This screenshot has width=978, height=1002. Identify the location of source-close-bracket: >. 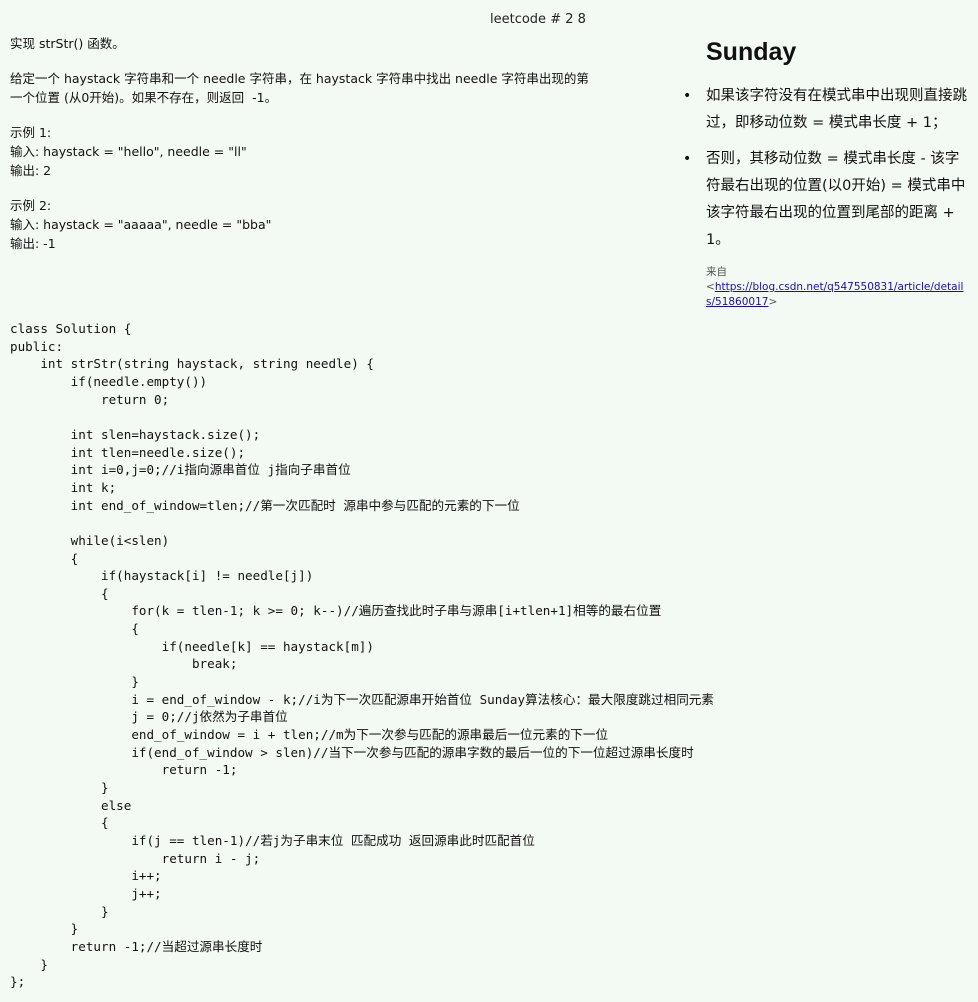
(773, 302).